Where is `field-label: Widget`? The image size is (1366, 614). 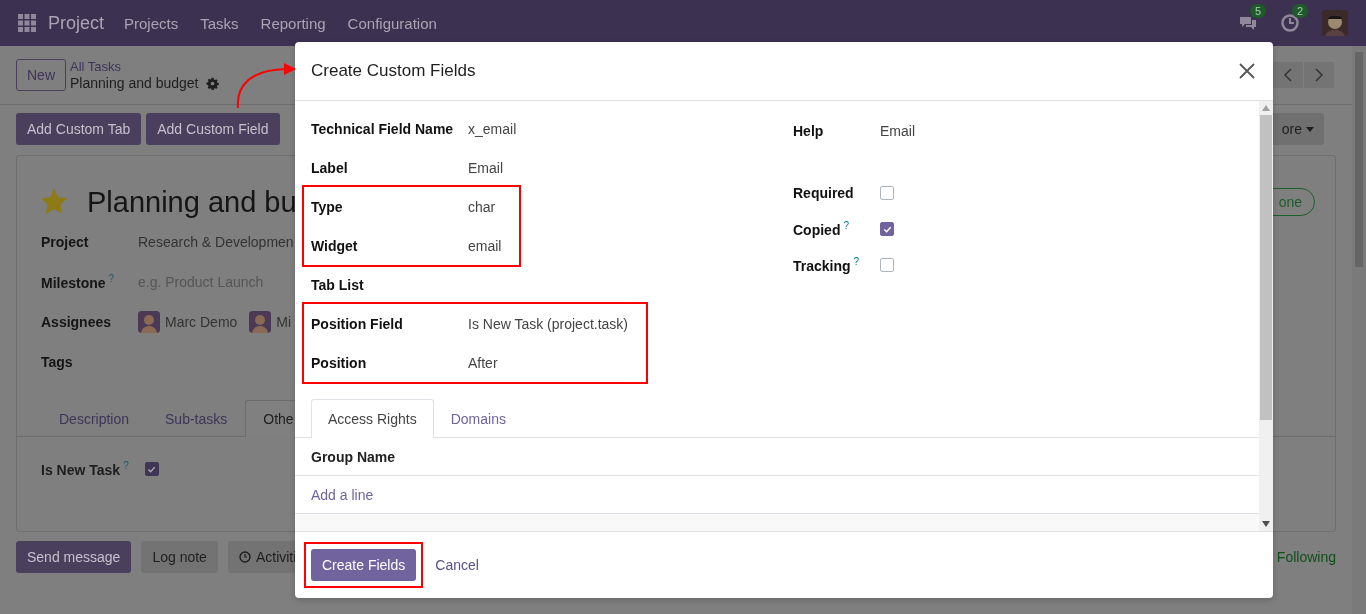
field-label: Widget is located at coordinates (335, 245).